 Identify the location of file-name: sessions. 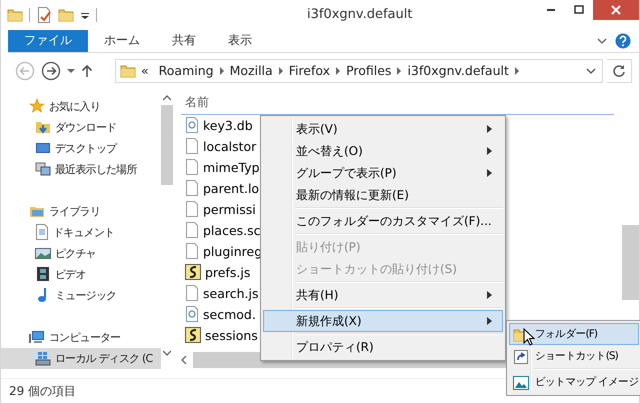
(231, 335).